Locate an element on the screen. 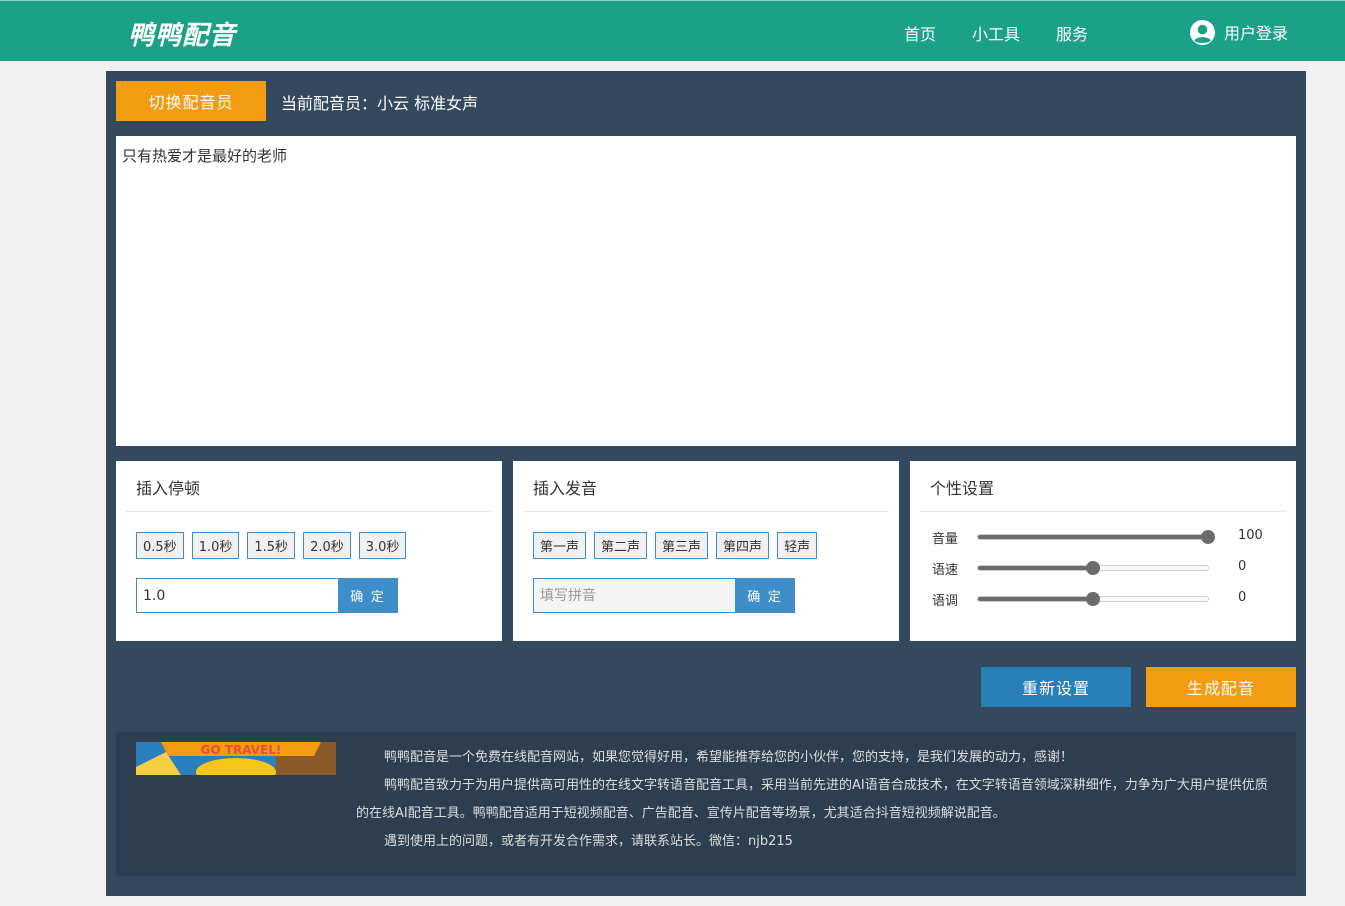 Image resolution: width=1345 pixels, height=906 pixels. generate-button: 生成配音 is located at coordinates (1221, 687).